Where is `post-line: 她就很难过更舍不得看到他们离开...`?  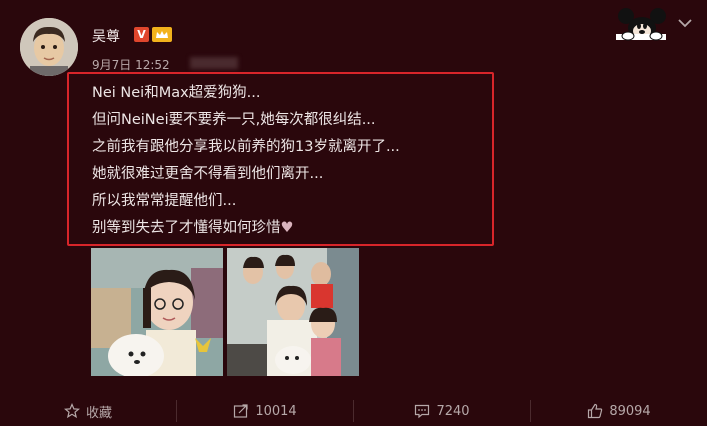 post-line: 她就很难过更舍不得看到他们离开... is located at coordinates (208, 174).